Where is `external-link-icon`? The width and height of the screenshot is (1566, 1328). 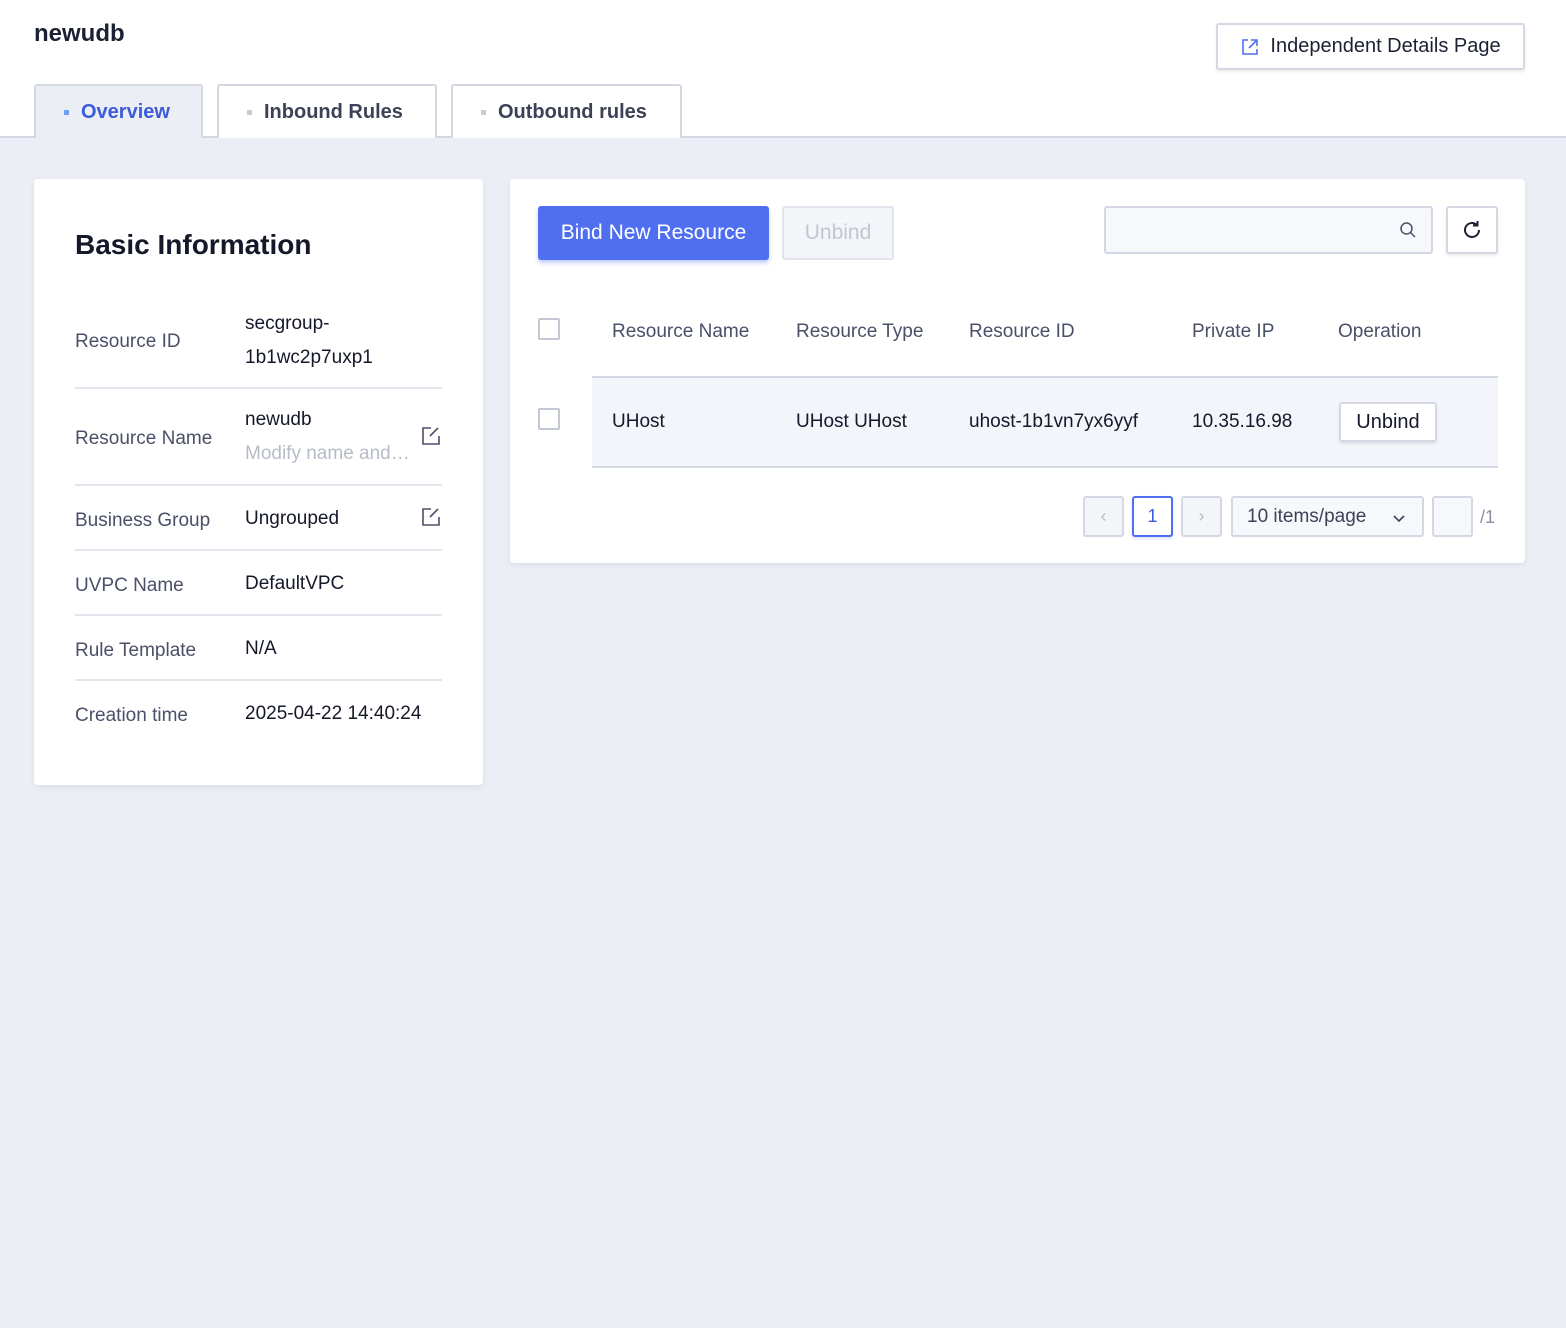 external-link-icon is located at coordinates (1250, 46).